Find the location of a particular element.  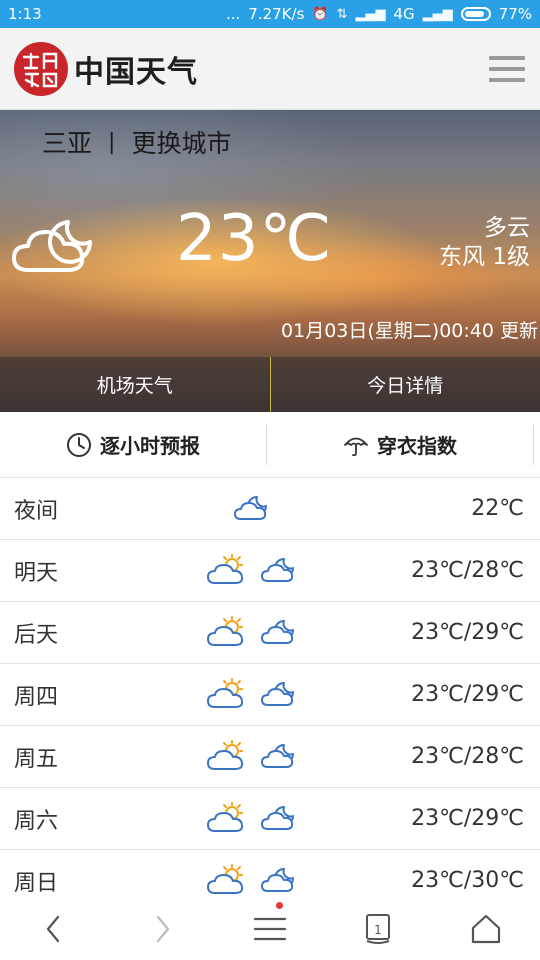

forecast-row: 明天 23℃/28℃ is located at coordinates (270, 571).